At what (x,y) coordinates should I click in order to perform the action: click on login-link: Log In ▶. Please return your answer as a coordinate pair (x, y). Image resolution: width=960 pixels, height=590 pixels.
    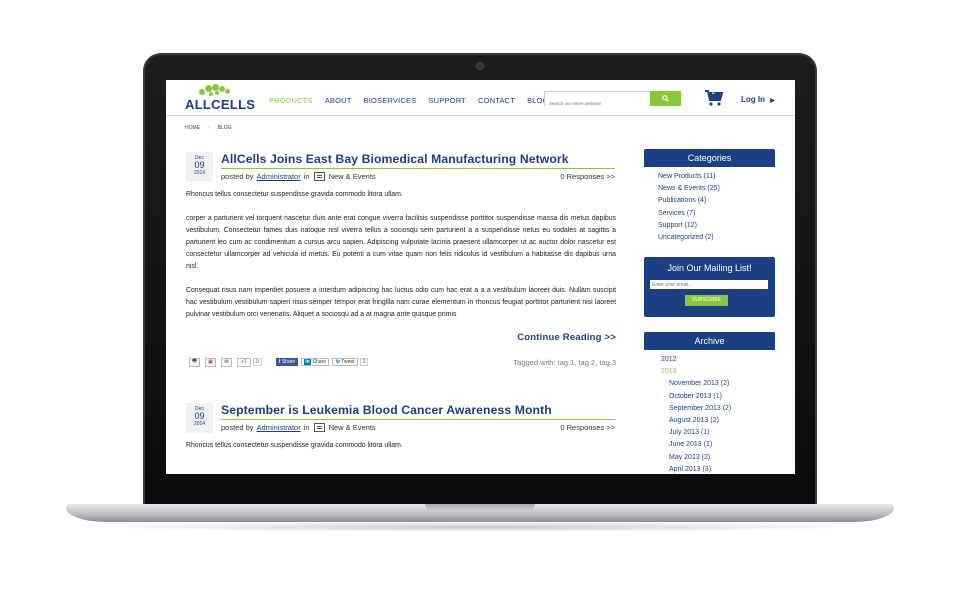
    Looking at the image, I should click on (758, 99).